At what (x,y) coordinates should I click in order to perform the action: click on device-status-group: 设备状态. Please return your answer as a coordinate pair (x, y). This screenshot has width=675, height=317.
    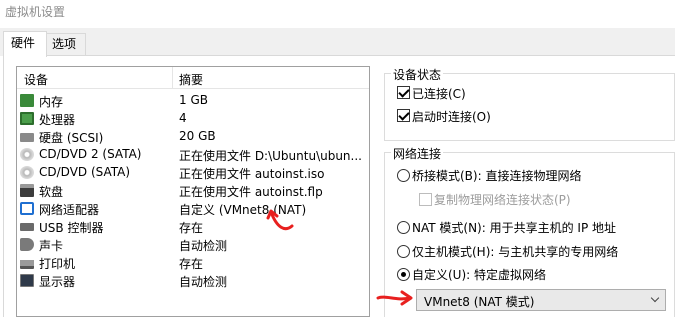
    Looking at the image, I should click on (529, 103).